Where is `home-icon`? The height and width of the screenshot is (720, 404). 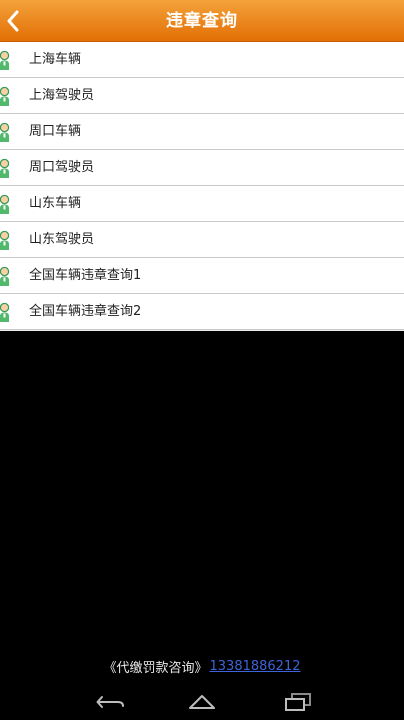 home-icon is located at coordinates (202, 702).